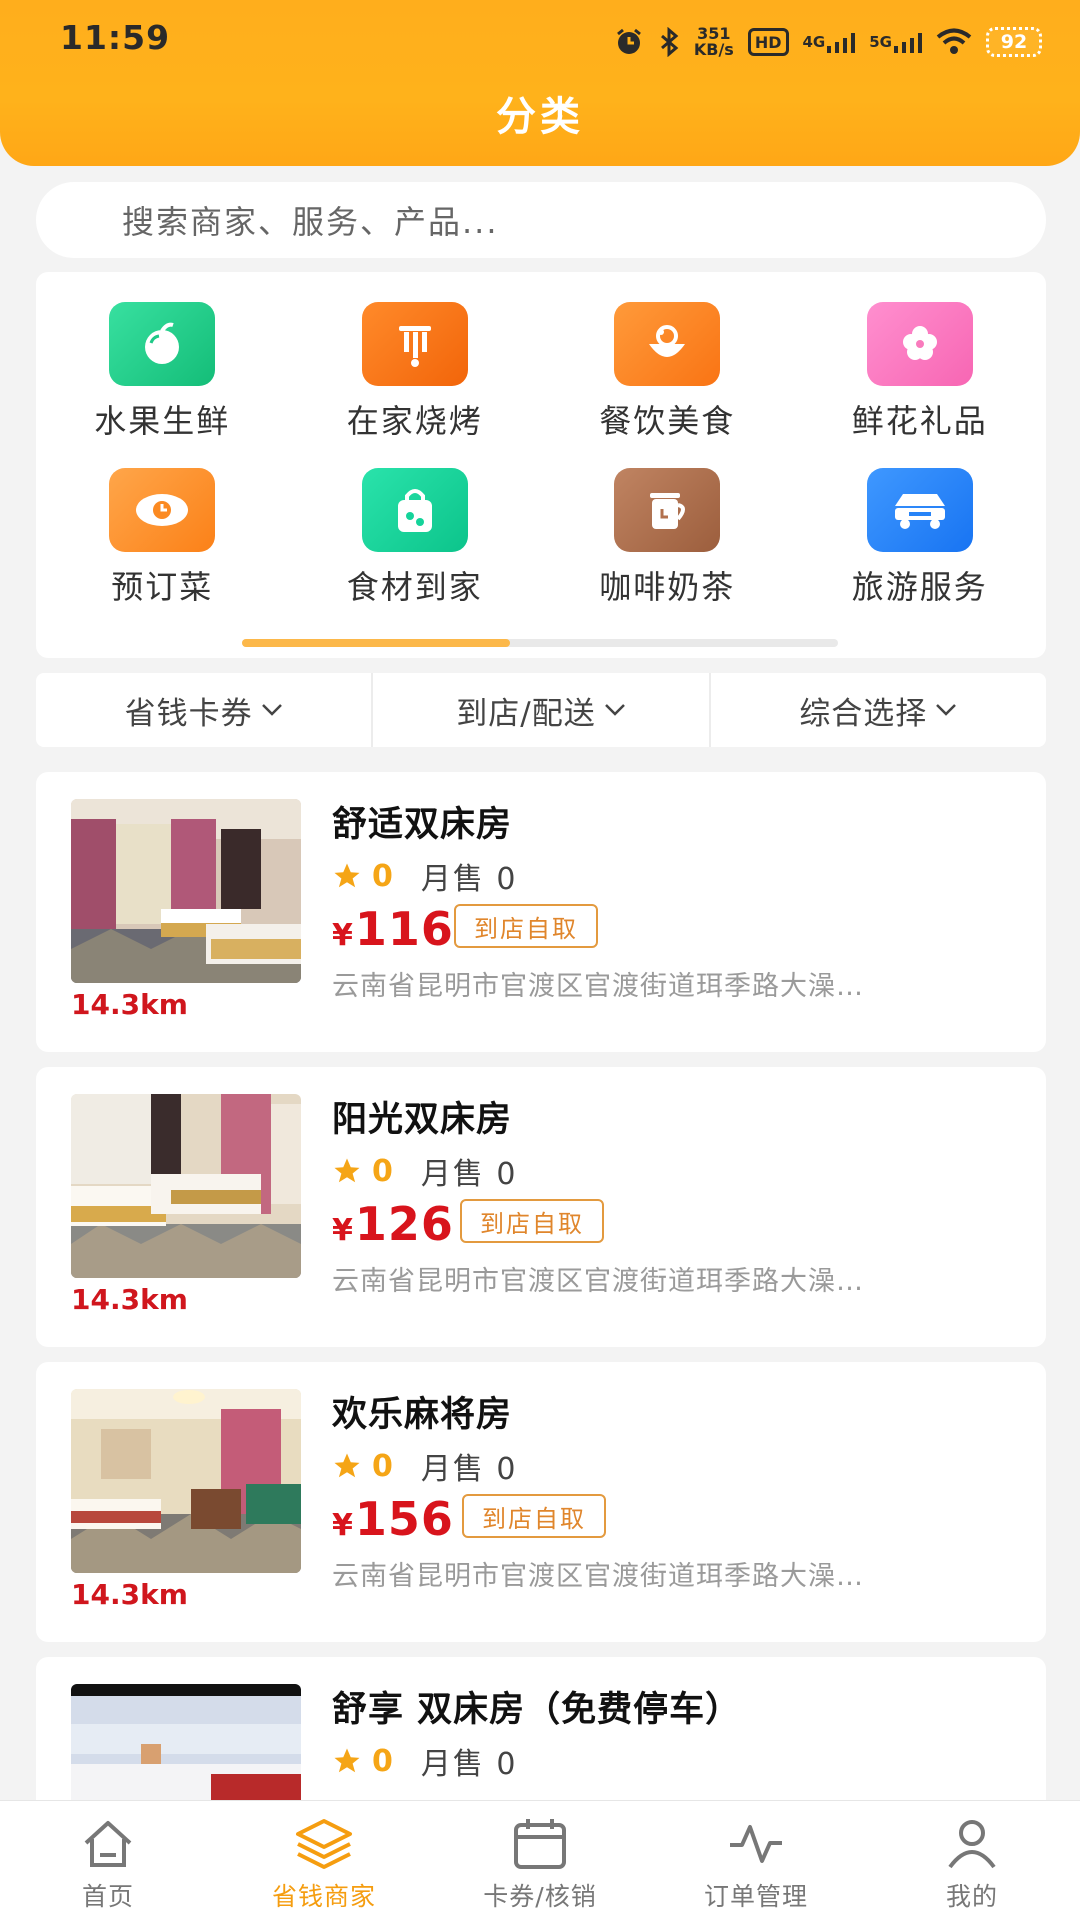  What do you see at coordinates (540, 1896) in the screenshot?
I see `nav-label: 卡券/核销` at bounding box center [540, 1896].